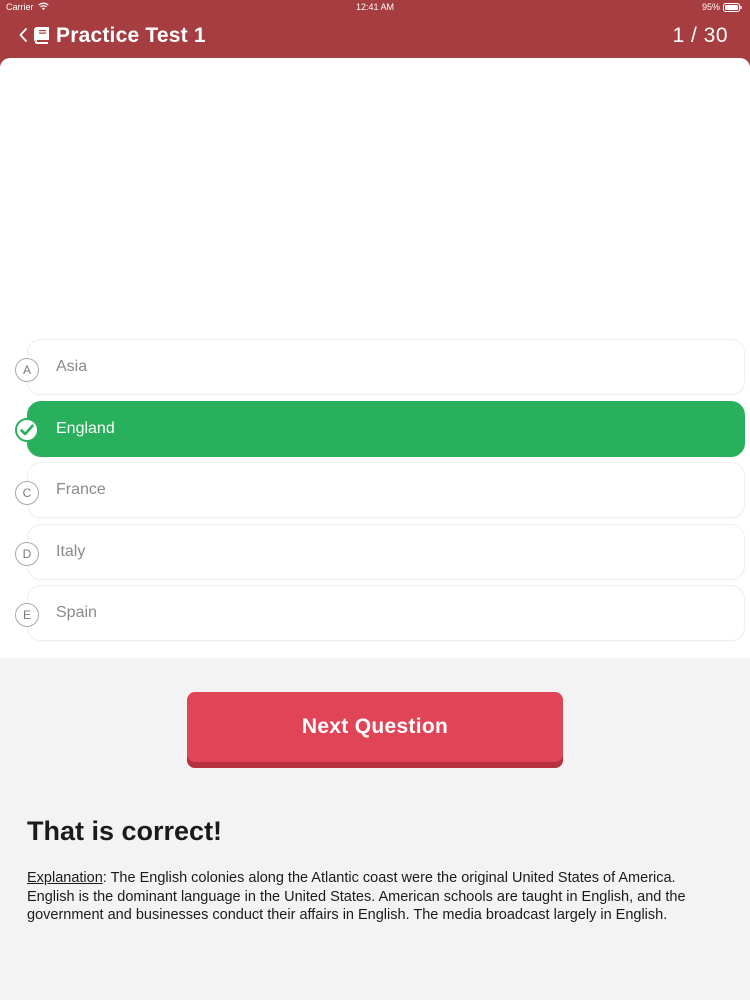 This screenshot has width=750, height=1000. What do you see at coordinates (375, 730) in the screenshot?
I see `next-question-button: Next Question` at bounding box center [375, 730].